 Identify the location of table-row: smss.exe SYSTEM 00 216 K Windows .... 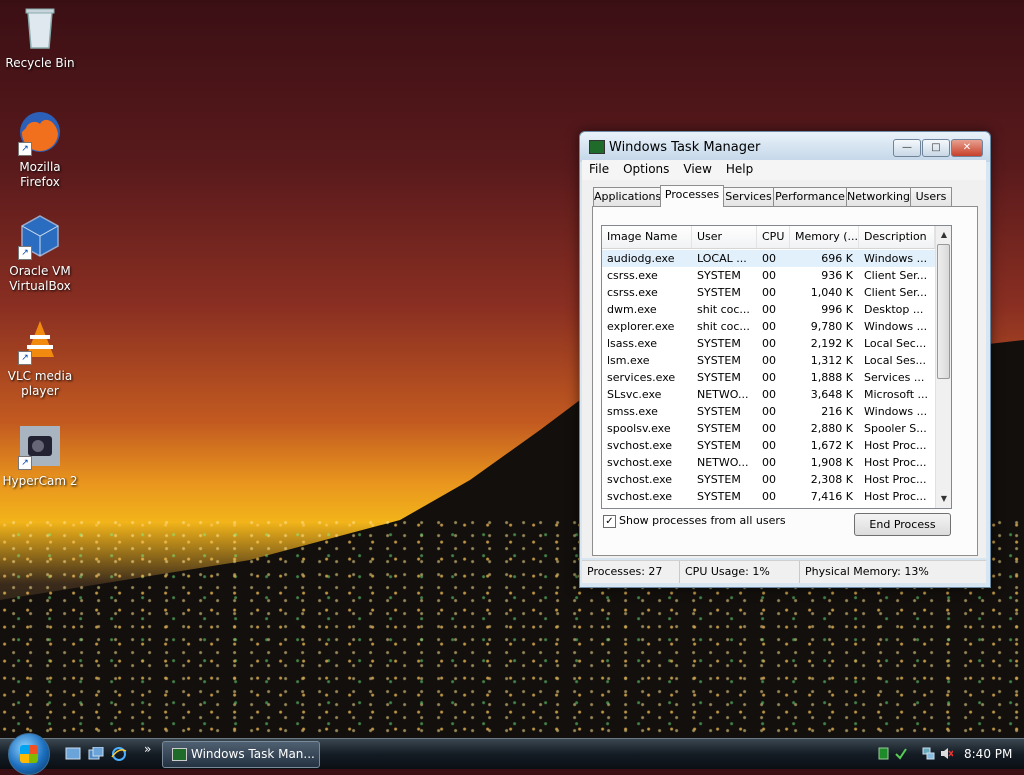
(768, 411).